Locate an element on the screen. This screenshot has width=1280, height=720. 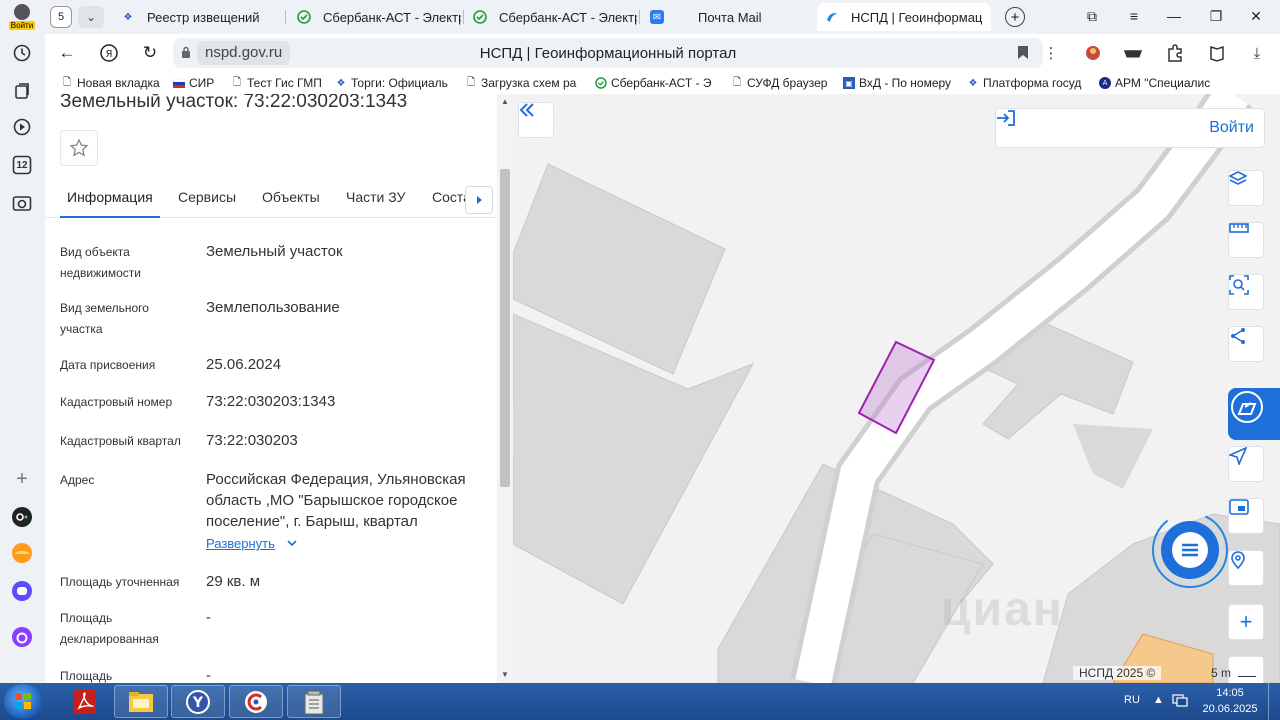
bookmark-item: ❖ Платформа госуд is located at coordinates (1026, 83).